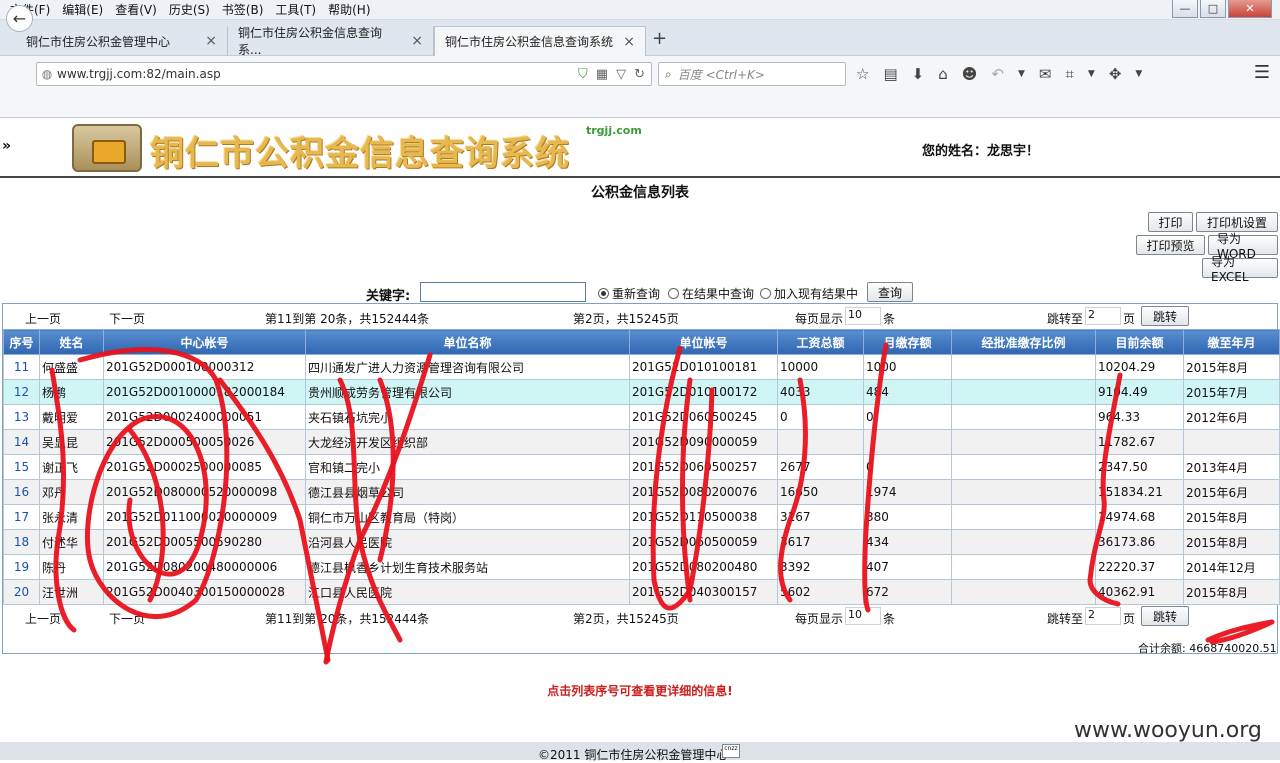 Image resolution: width=1280 pixels, height=763 pixels. Describe the element at coordinates (1023, 342) in the screenshot. I see `col-header-deposit-ratio: 经批准缴存比例` at that location.